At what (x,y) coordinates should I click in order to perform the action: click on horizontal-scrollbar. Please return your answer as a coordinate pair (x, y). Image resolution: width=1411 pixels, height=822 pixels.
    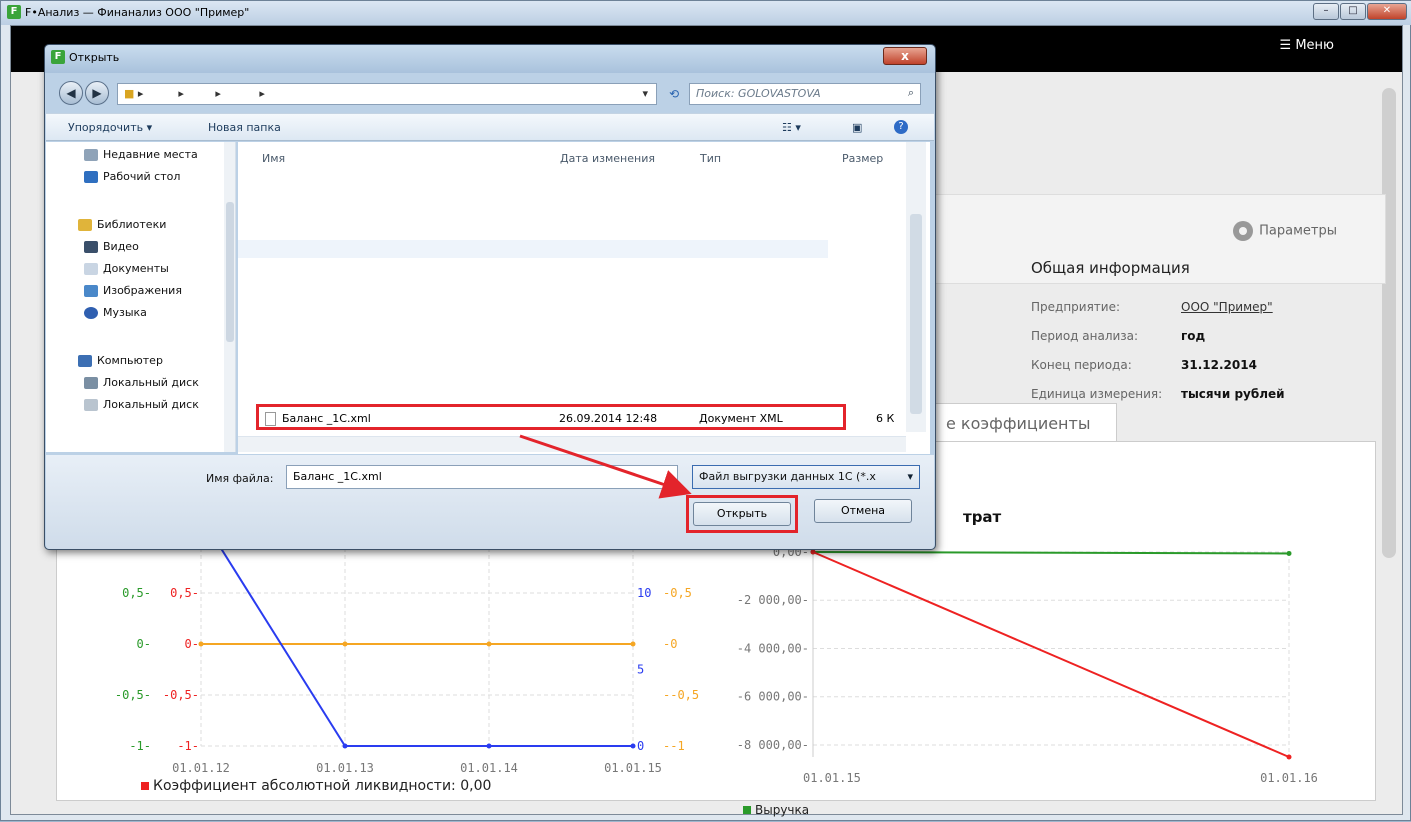
    Looking at the image, I should click on (572, 444).